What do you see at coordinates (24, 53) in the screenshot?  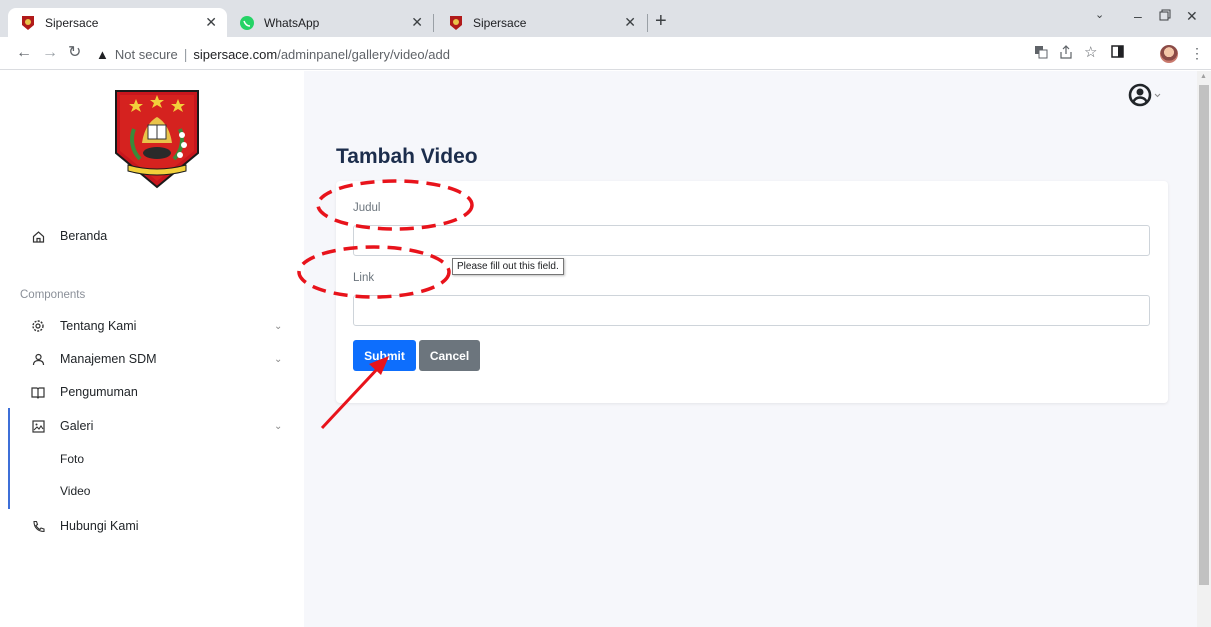 I see `back-arrow-icon: ←` at bounding box center [24, 53].